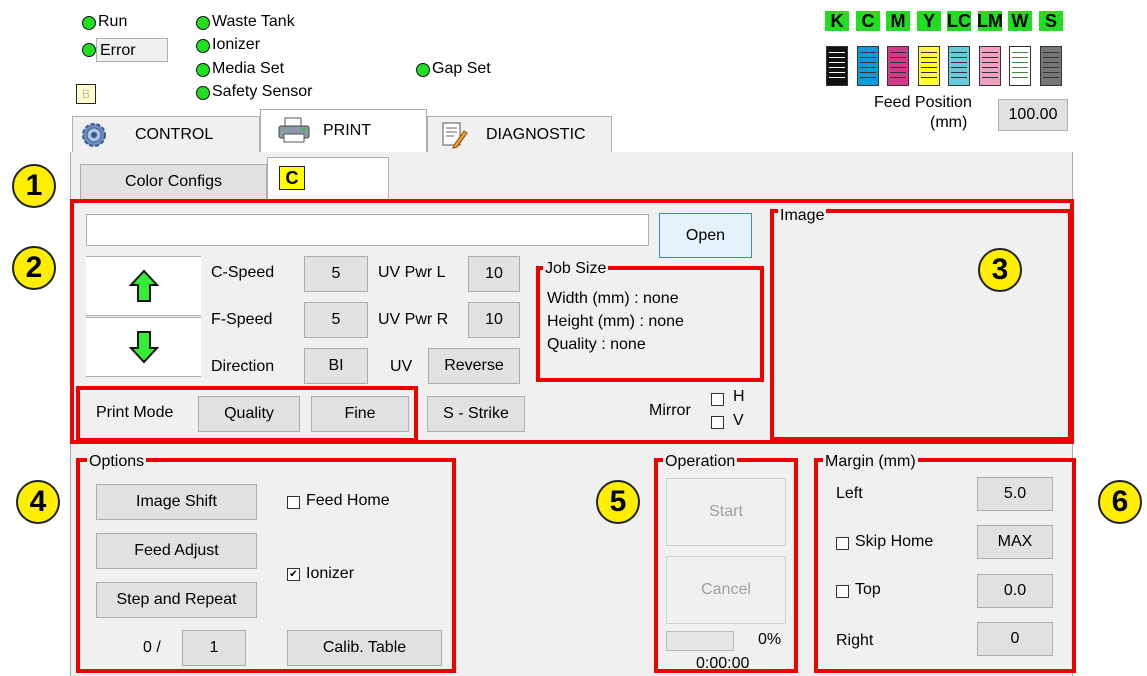 This screenshot has width=1147, height=676. I want to click on calib-table-button: Calib. Table, so click(364, 648).